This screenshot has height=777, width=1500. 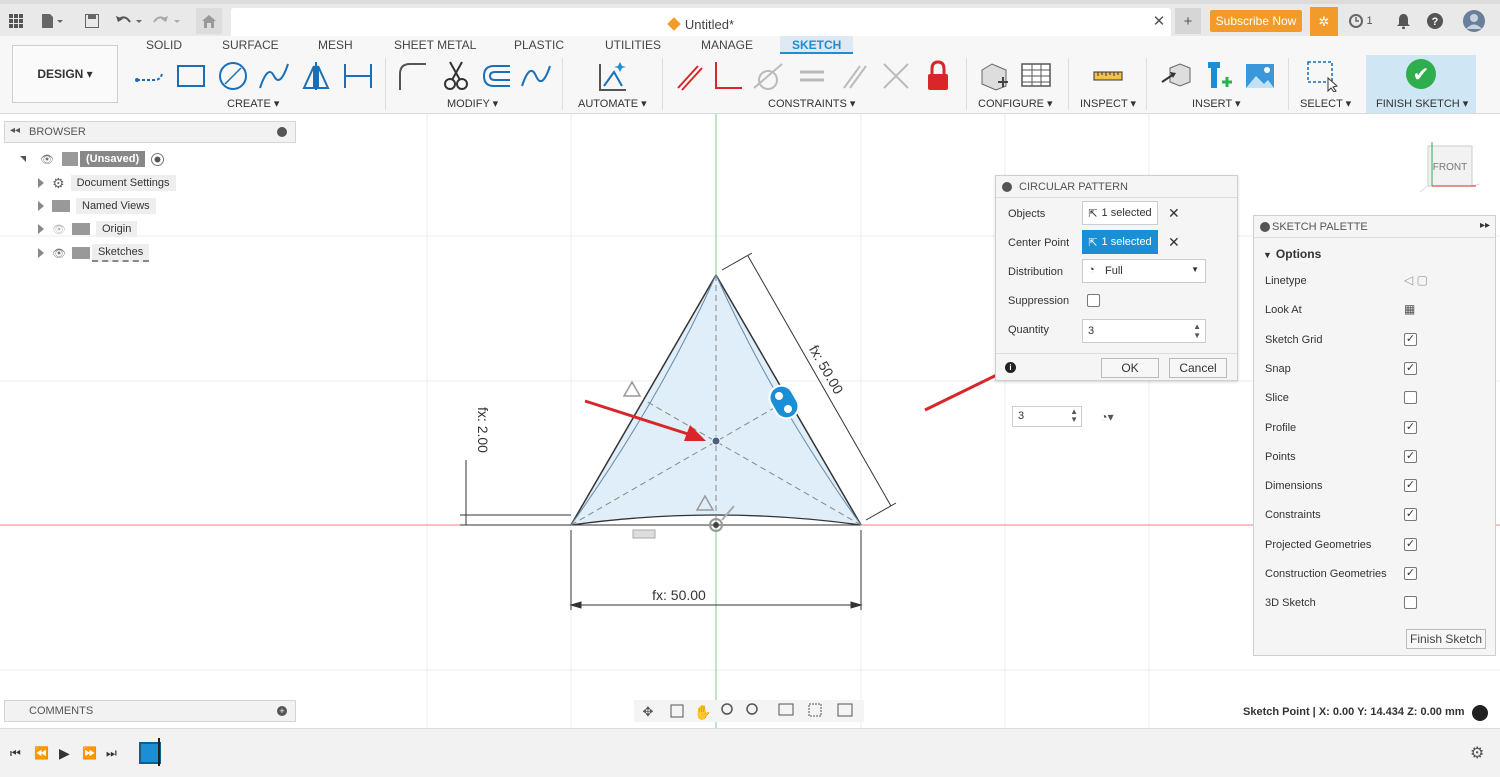 What do you see at coordinates (1010, 367) in the screenshot?
I see `info-icon: i` at bounding box center [1010, 367].